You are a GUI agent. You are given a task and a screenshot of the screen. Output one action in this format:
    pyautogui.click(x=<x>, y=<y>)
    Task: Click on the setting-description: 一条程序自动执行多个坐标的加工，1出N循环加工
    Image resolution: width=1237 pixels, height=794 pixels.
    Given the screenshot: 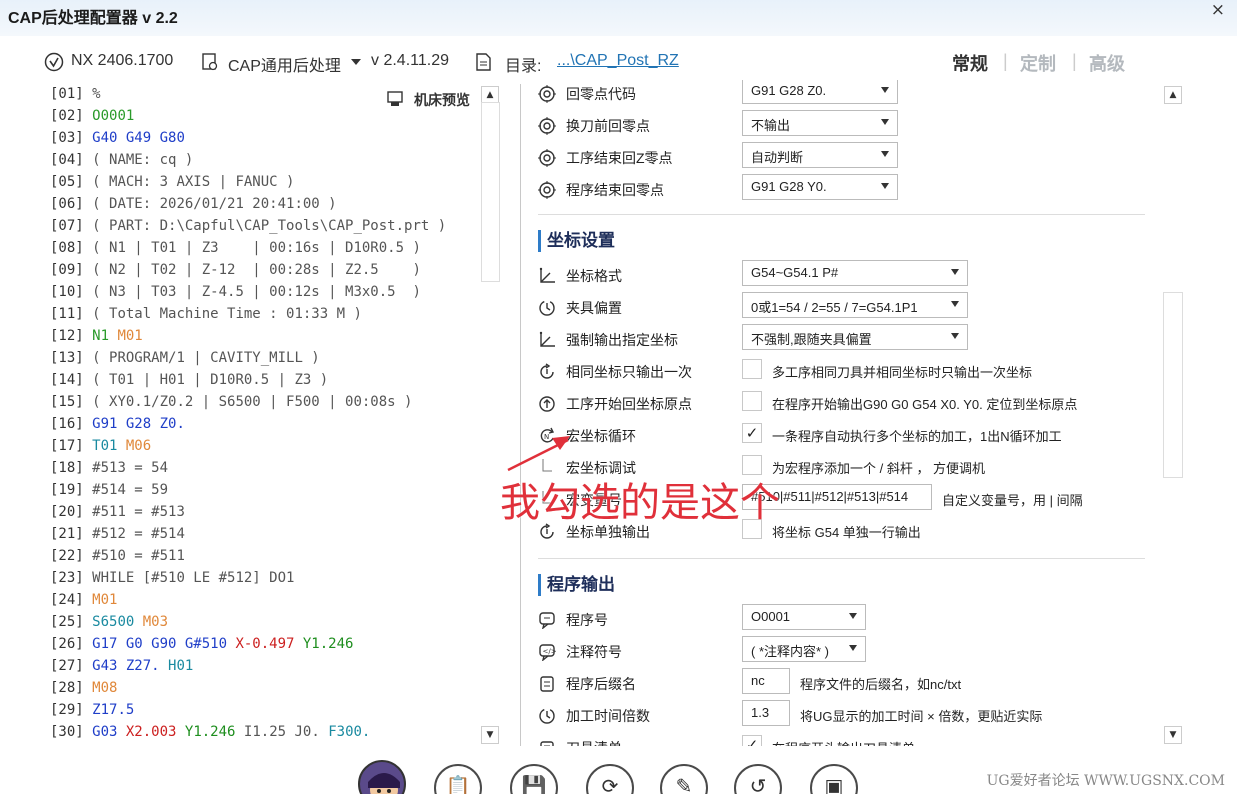 What is the action you would take?
    pyautogui.click(x=917, y=436)
    